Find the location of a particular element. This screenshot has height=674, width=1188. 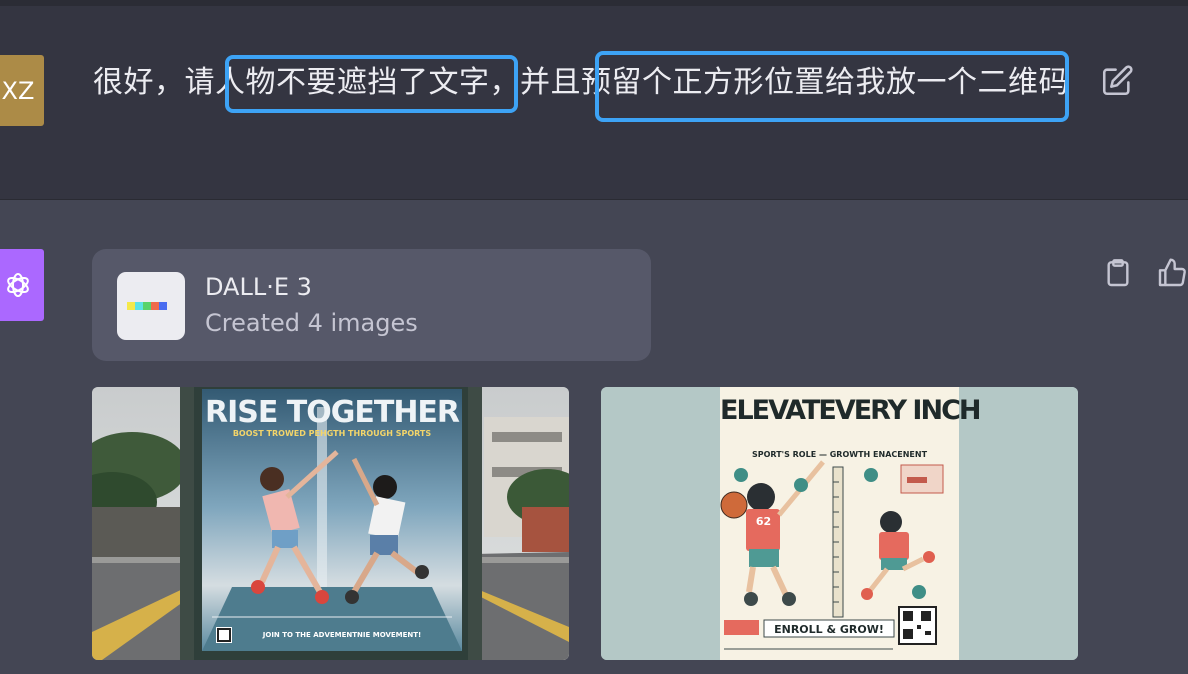

image-2-jersey-number: 62 is located at coordinates (763, 521).